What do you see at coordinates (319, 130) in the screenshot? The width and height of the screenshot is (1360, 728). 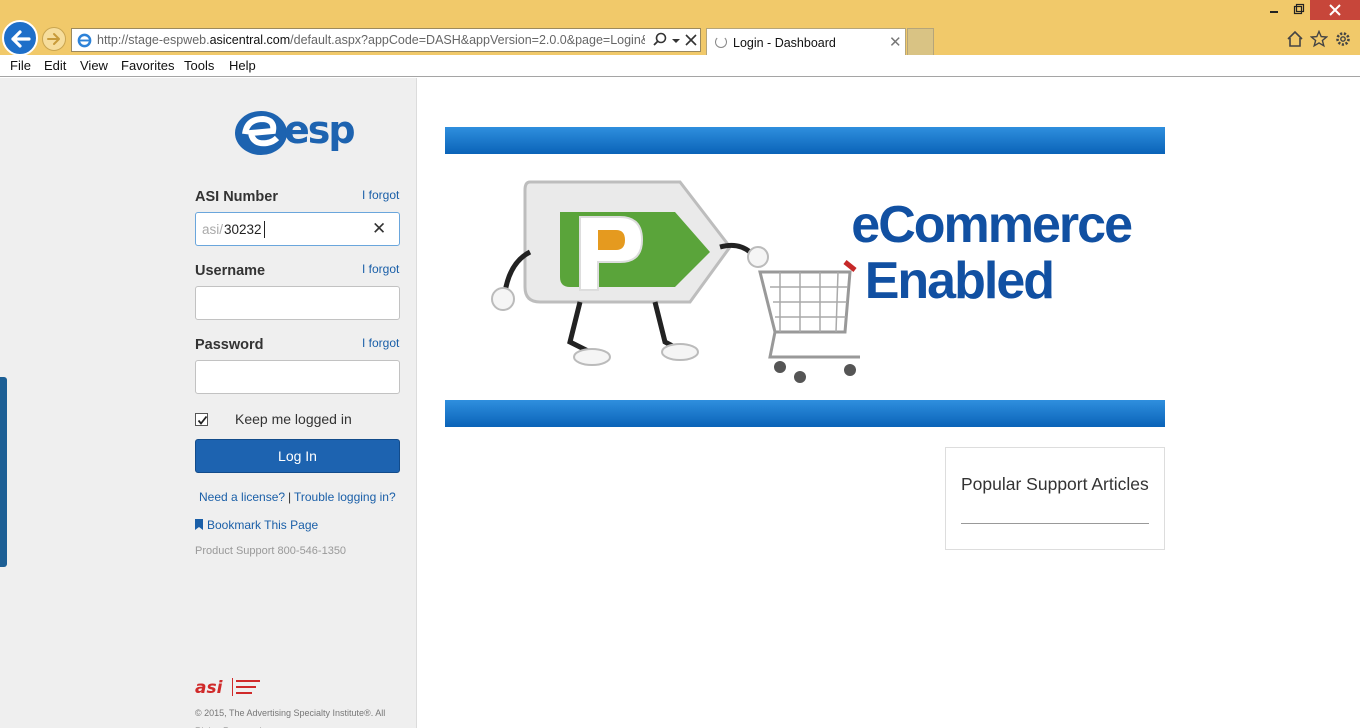 I see `svg-text: esp` at bounding box center [319, 130].